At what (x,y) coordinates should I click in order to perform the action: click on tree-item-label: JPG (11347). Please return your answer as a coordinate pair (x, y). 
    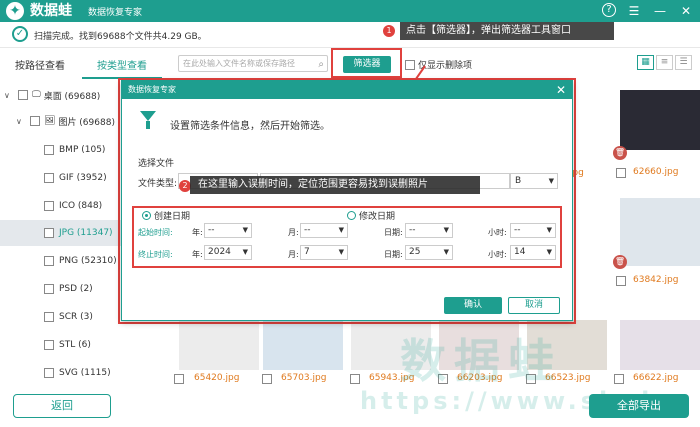
    Looking at the image, I should click on (86, 233).